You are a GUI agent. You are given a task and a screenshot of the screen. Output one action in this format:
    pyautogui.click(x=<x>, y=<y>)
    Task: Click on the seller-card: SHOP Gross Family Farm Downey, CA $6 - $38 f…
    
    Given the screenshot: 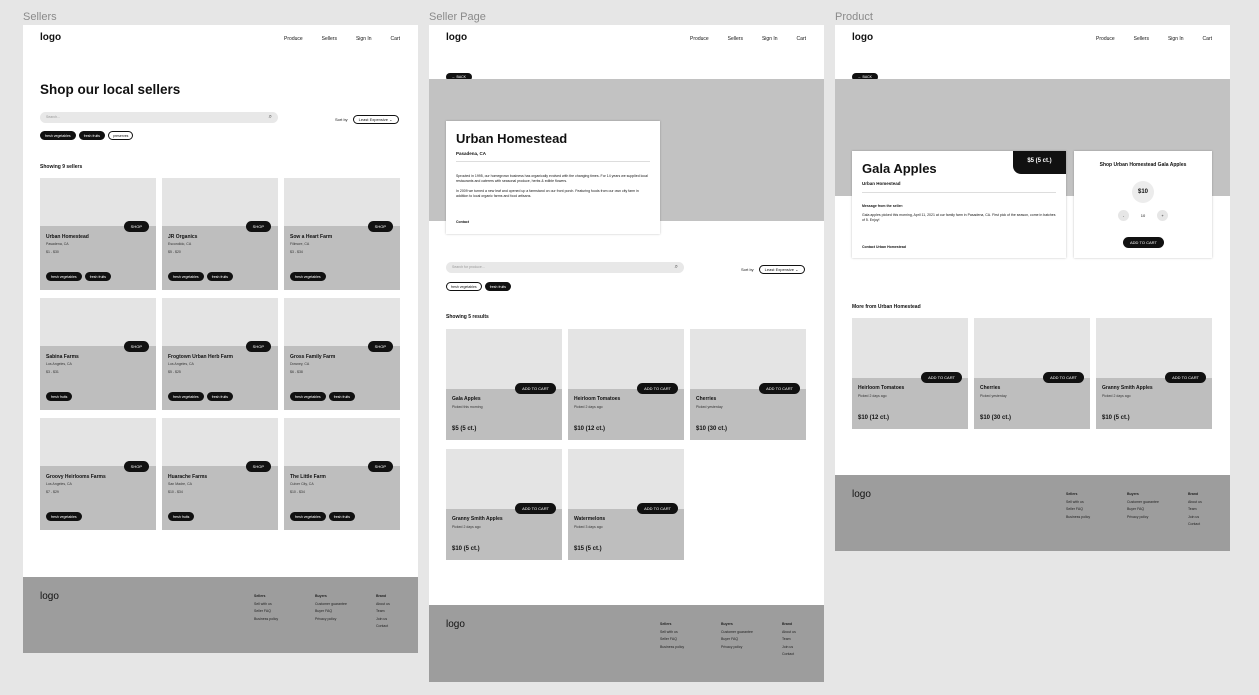 What is the action you would take?
    pyautogui.click(x=342, y=354)
    